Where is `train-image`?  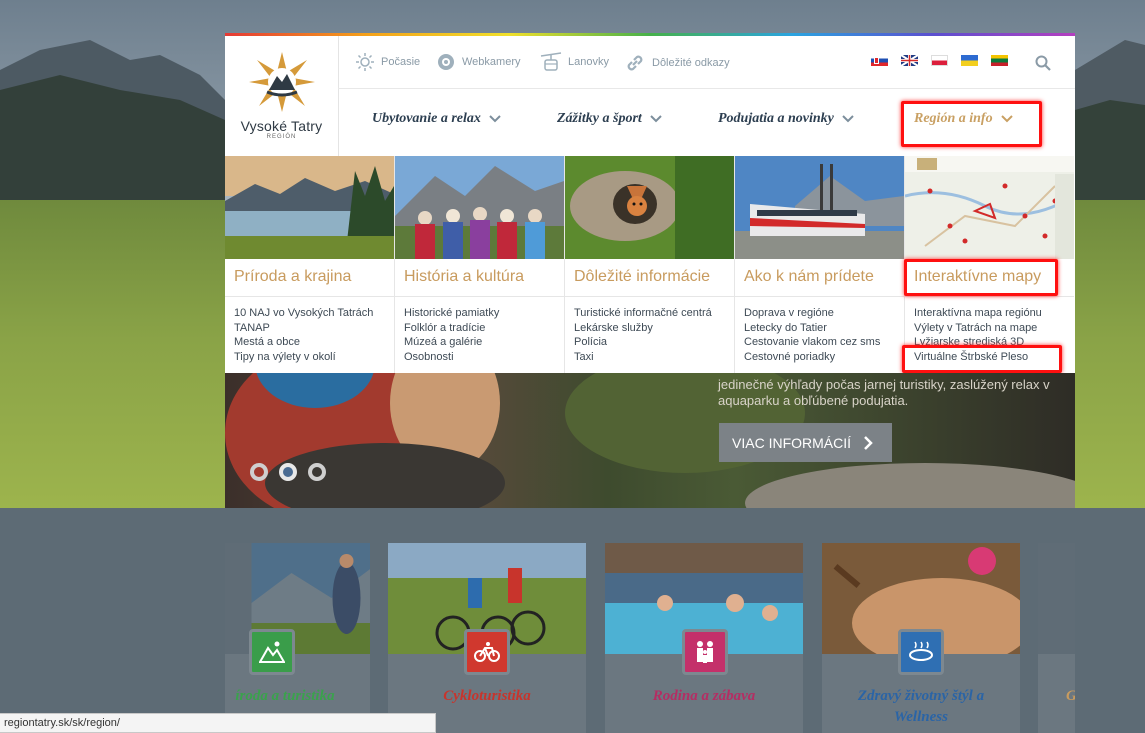
train-image is located at coordinates (819, 207).